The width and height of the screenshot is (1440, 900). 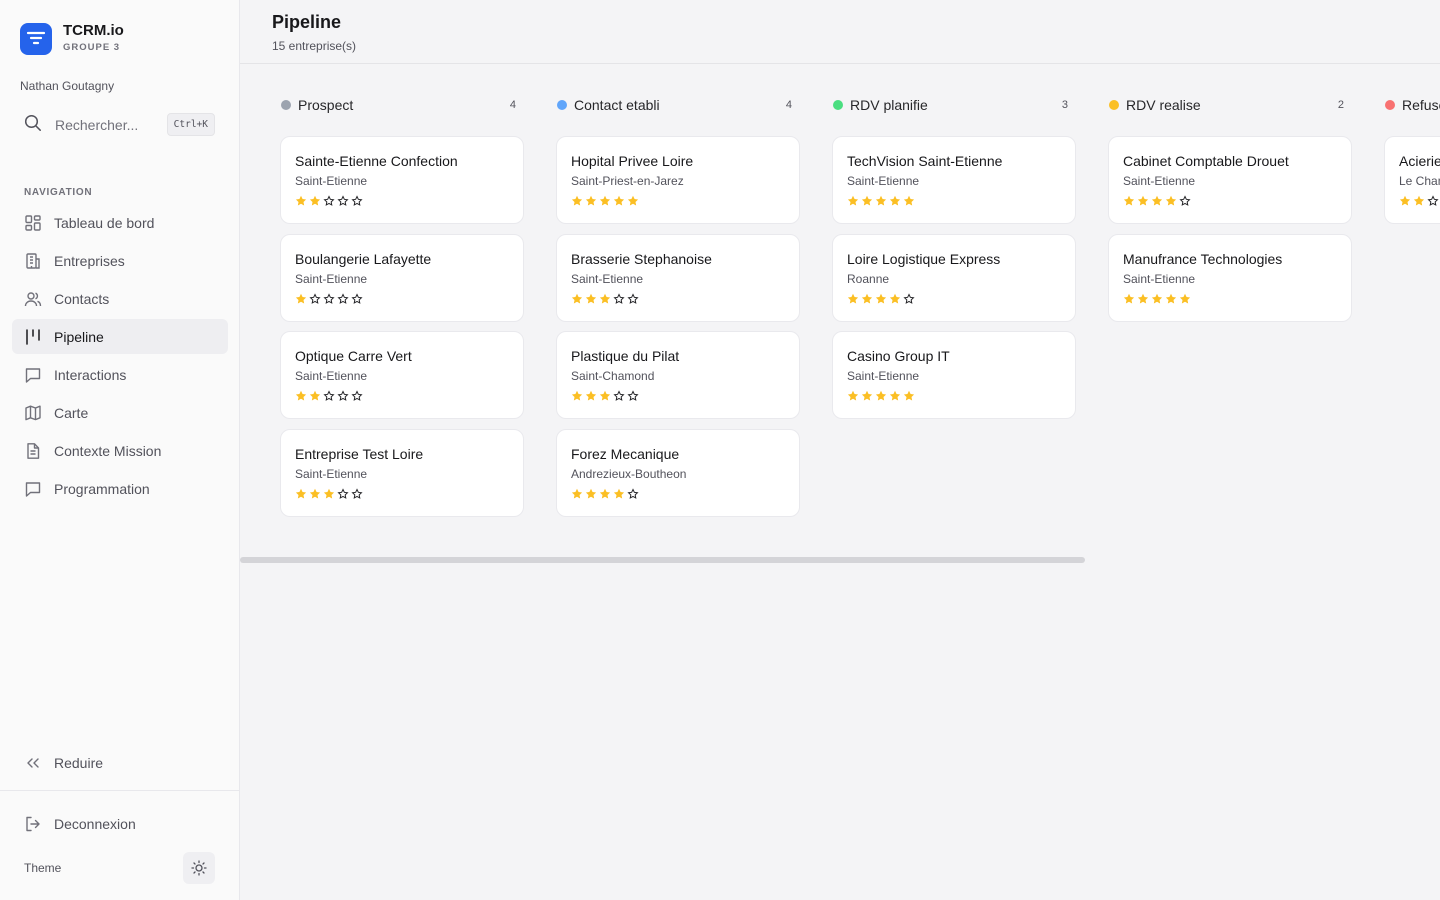 What do you see at coordinates (402, 277) in the screenshot?
I see `company-card: Boulangerie Lafayette Saint-Etienne` at bounding box center [402, 277].